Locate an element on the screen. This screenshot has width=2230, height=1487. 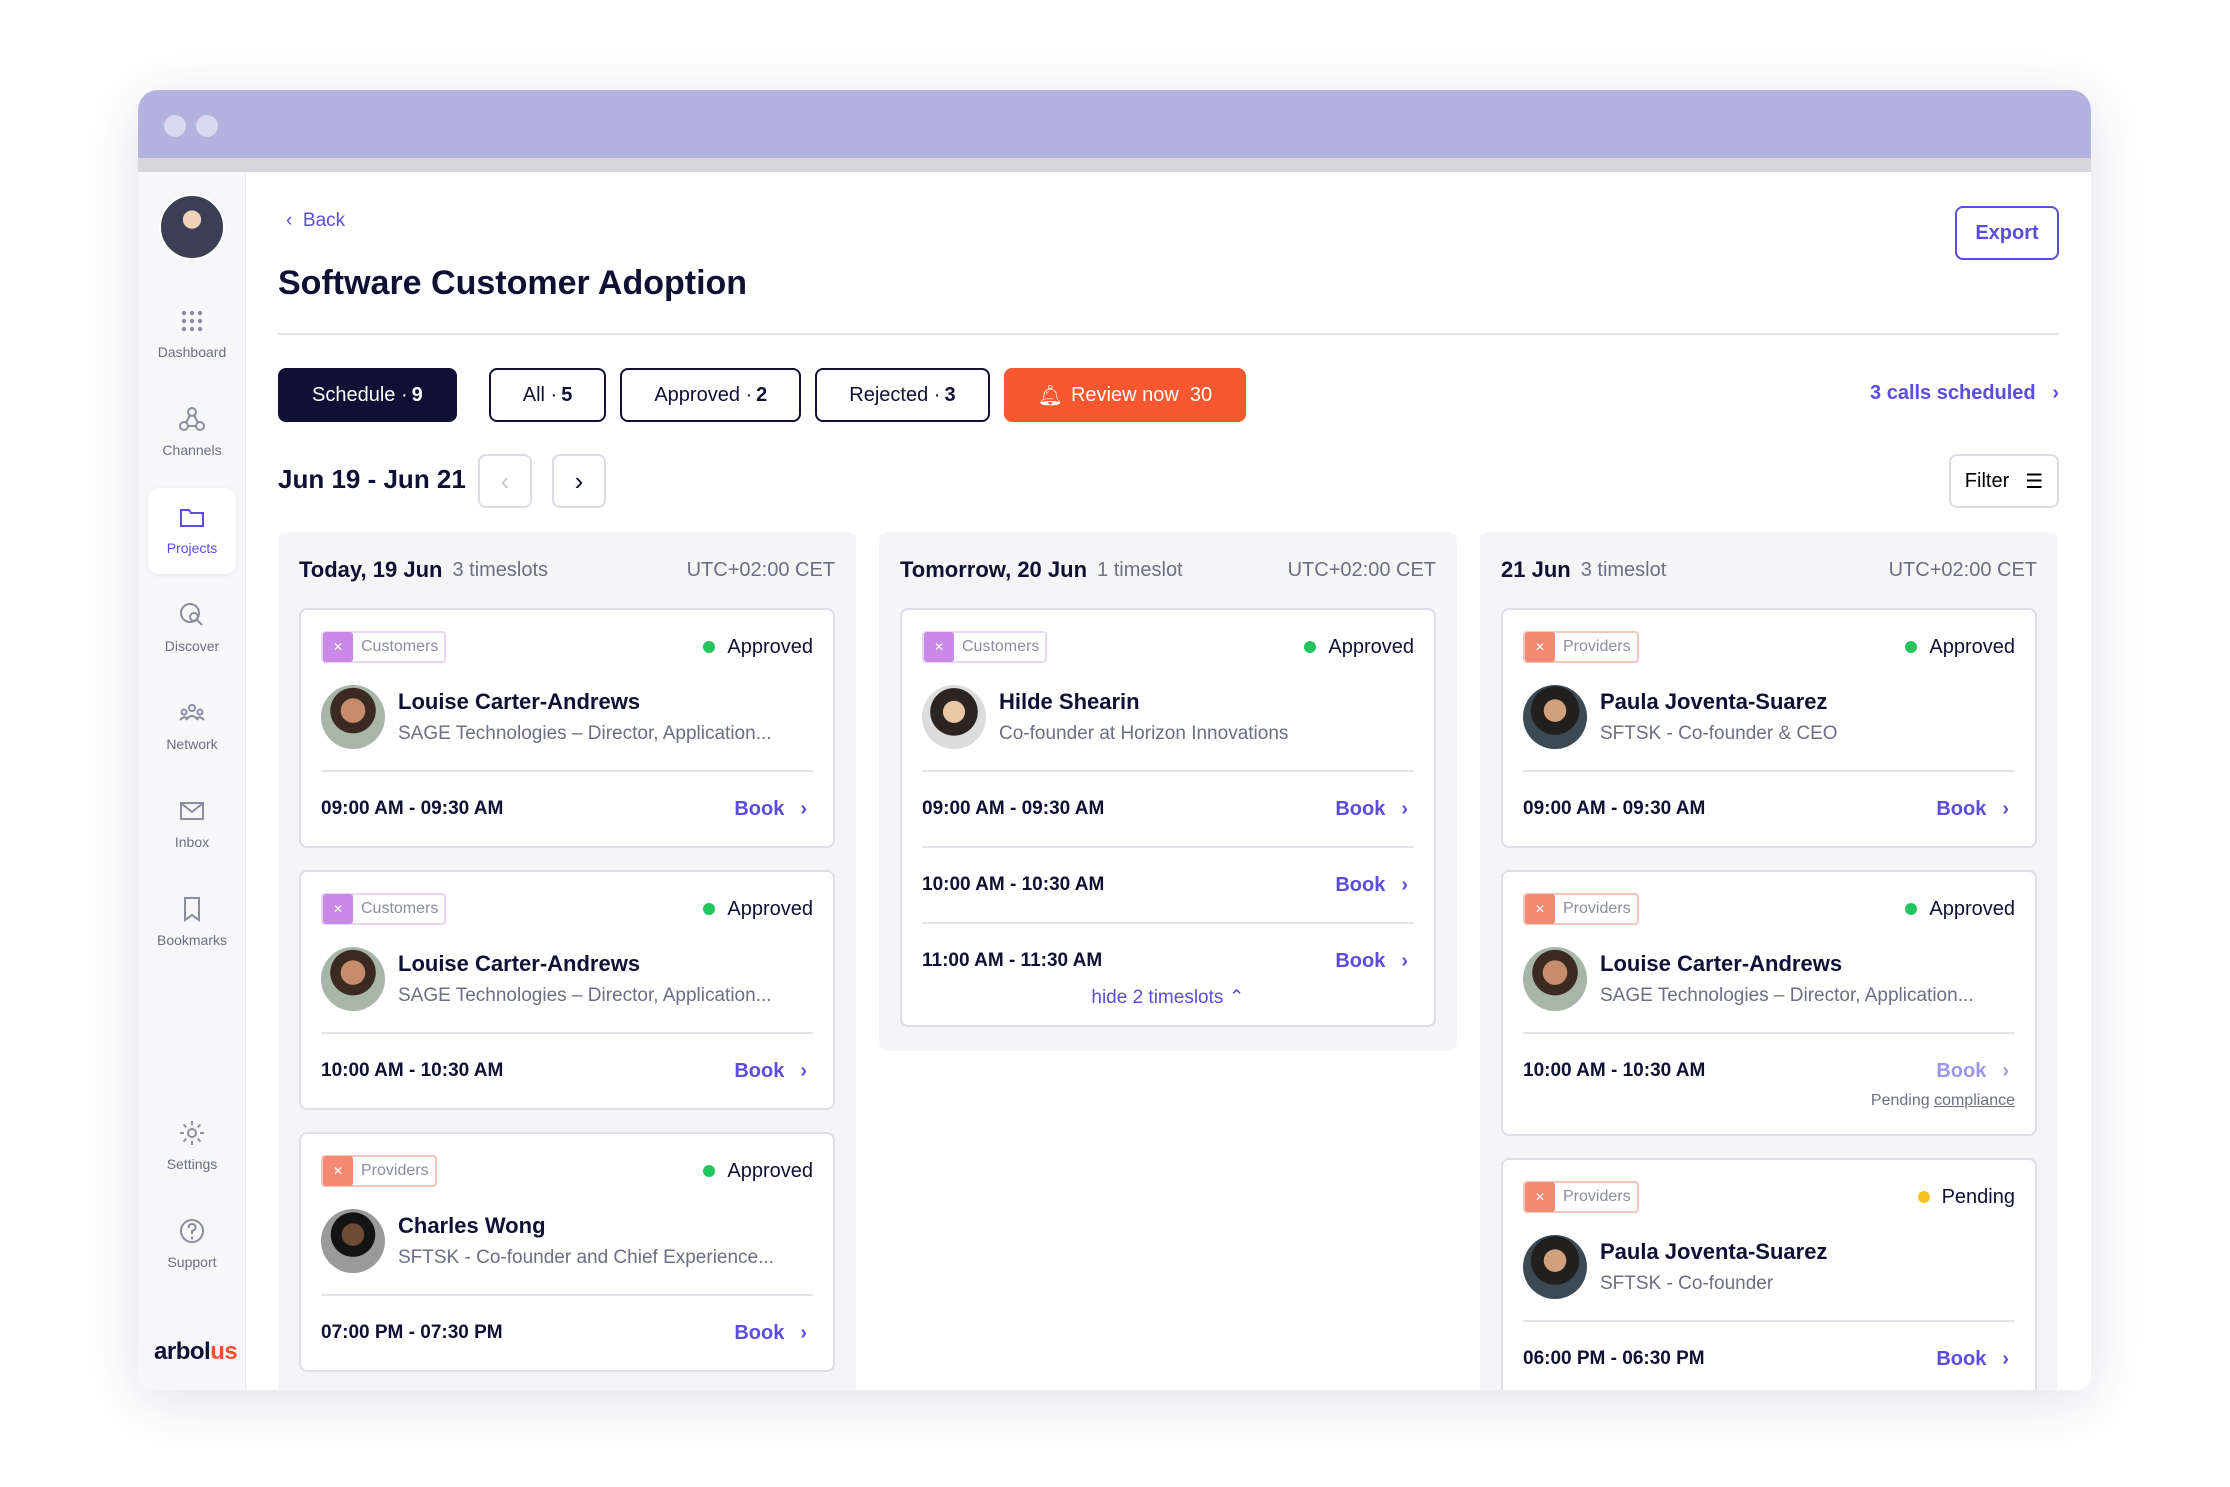
expert-role: Co-founder at Horizon Innovations is located at coordinates (1144, 733).